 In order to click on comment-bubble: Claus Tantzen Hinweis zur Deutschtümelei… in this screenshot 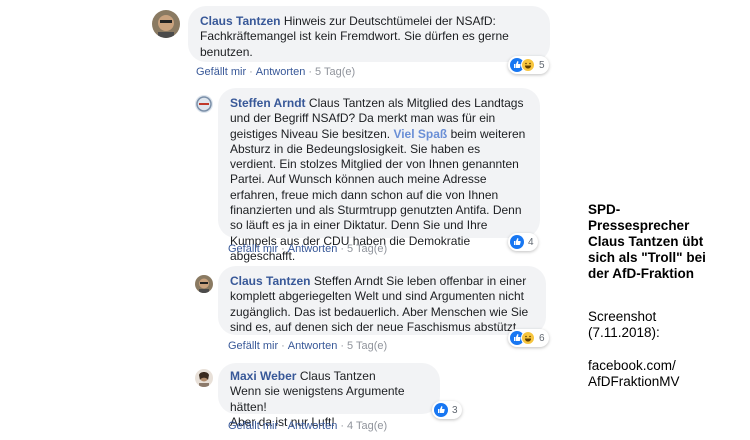, I will do `click(369, 34)`.